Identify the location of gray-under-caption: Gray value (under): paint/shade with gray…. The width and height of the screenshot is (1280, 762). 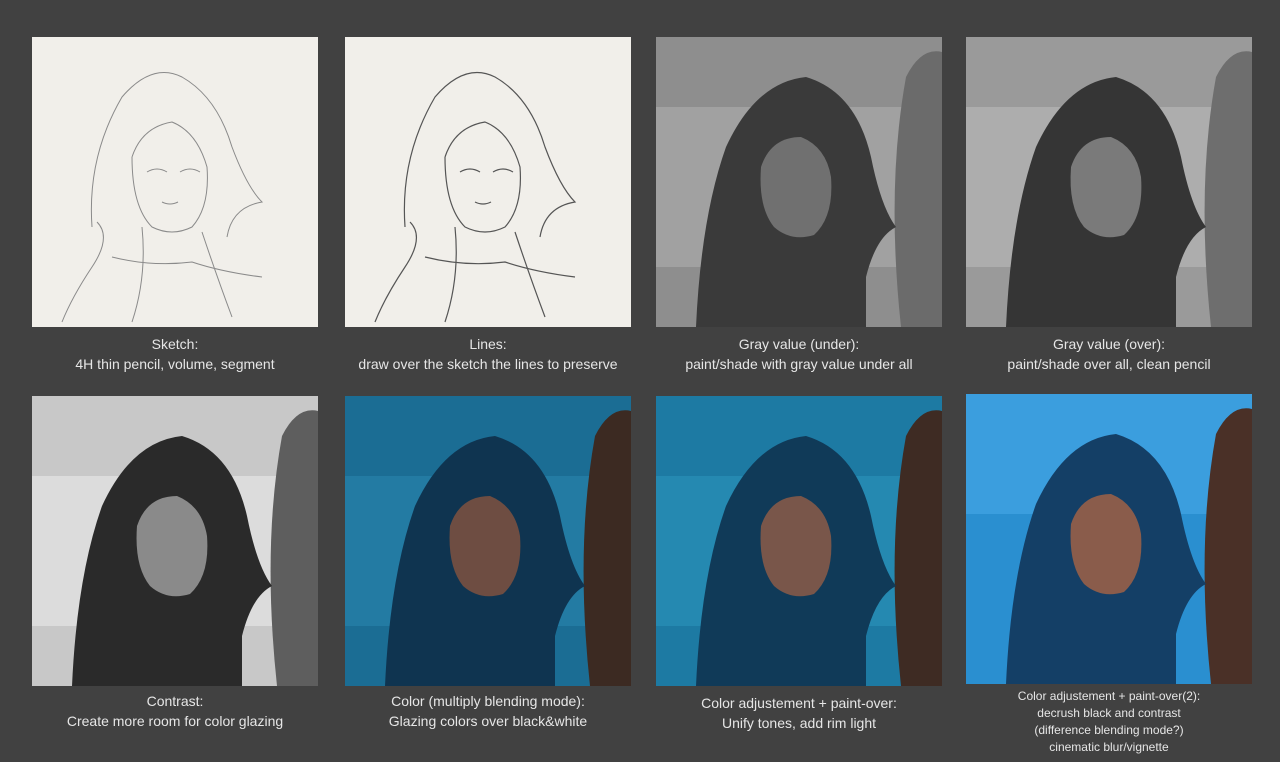
(799, 354).